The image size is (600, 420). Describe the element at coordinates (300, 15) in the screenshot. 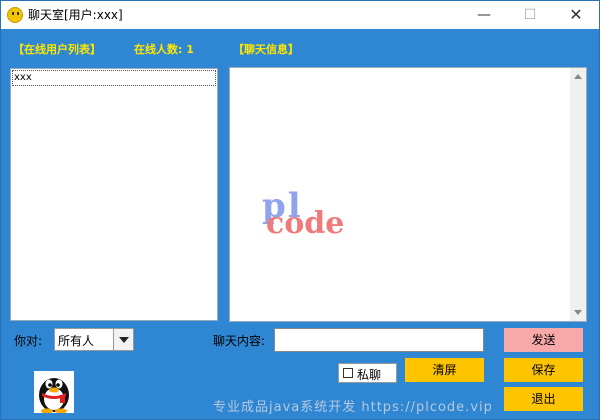

I see `title-bar: 聊天室[用户:xxx] — ☐ ✕` at that location.